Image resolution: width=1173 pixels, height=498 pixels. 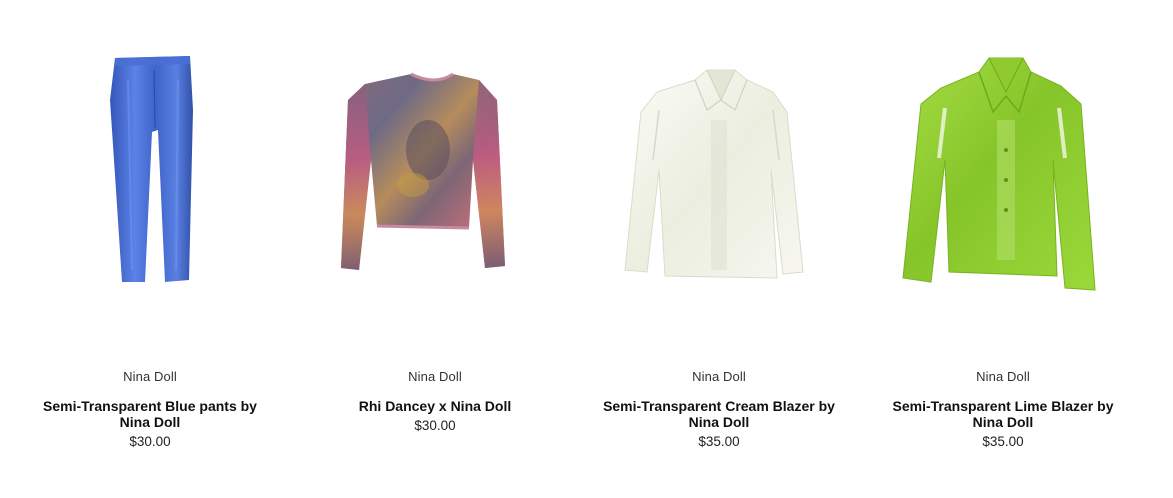 What do you see at coordinates (999, 174) in the screenshot?
I see `lime-blazer-image` at bounding box center [999, 174].